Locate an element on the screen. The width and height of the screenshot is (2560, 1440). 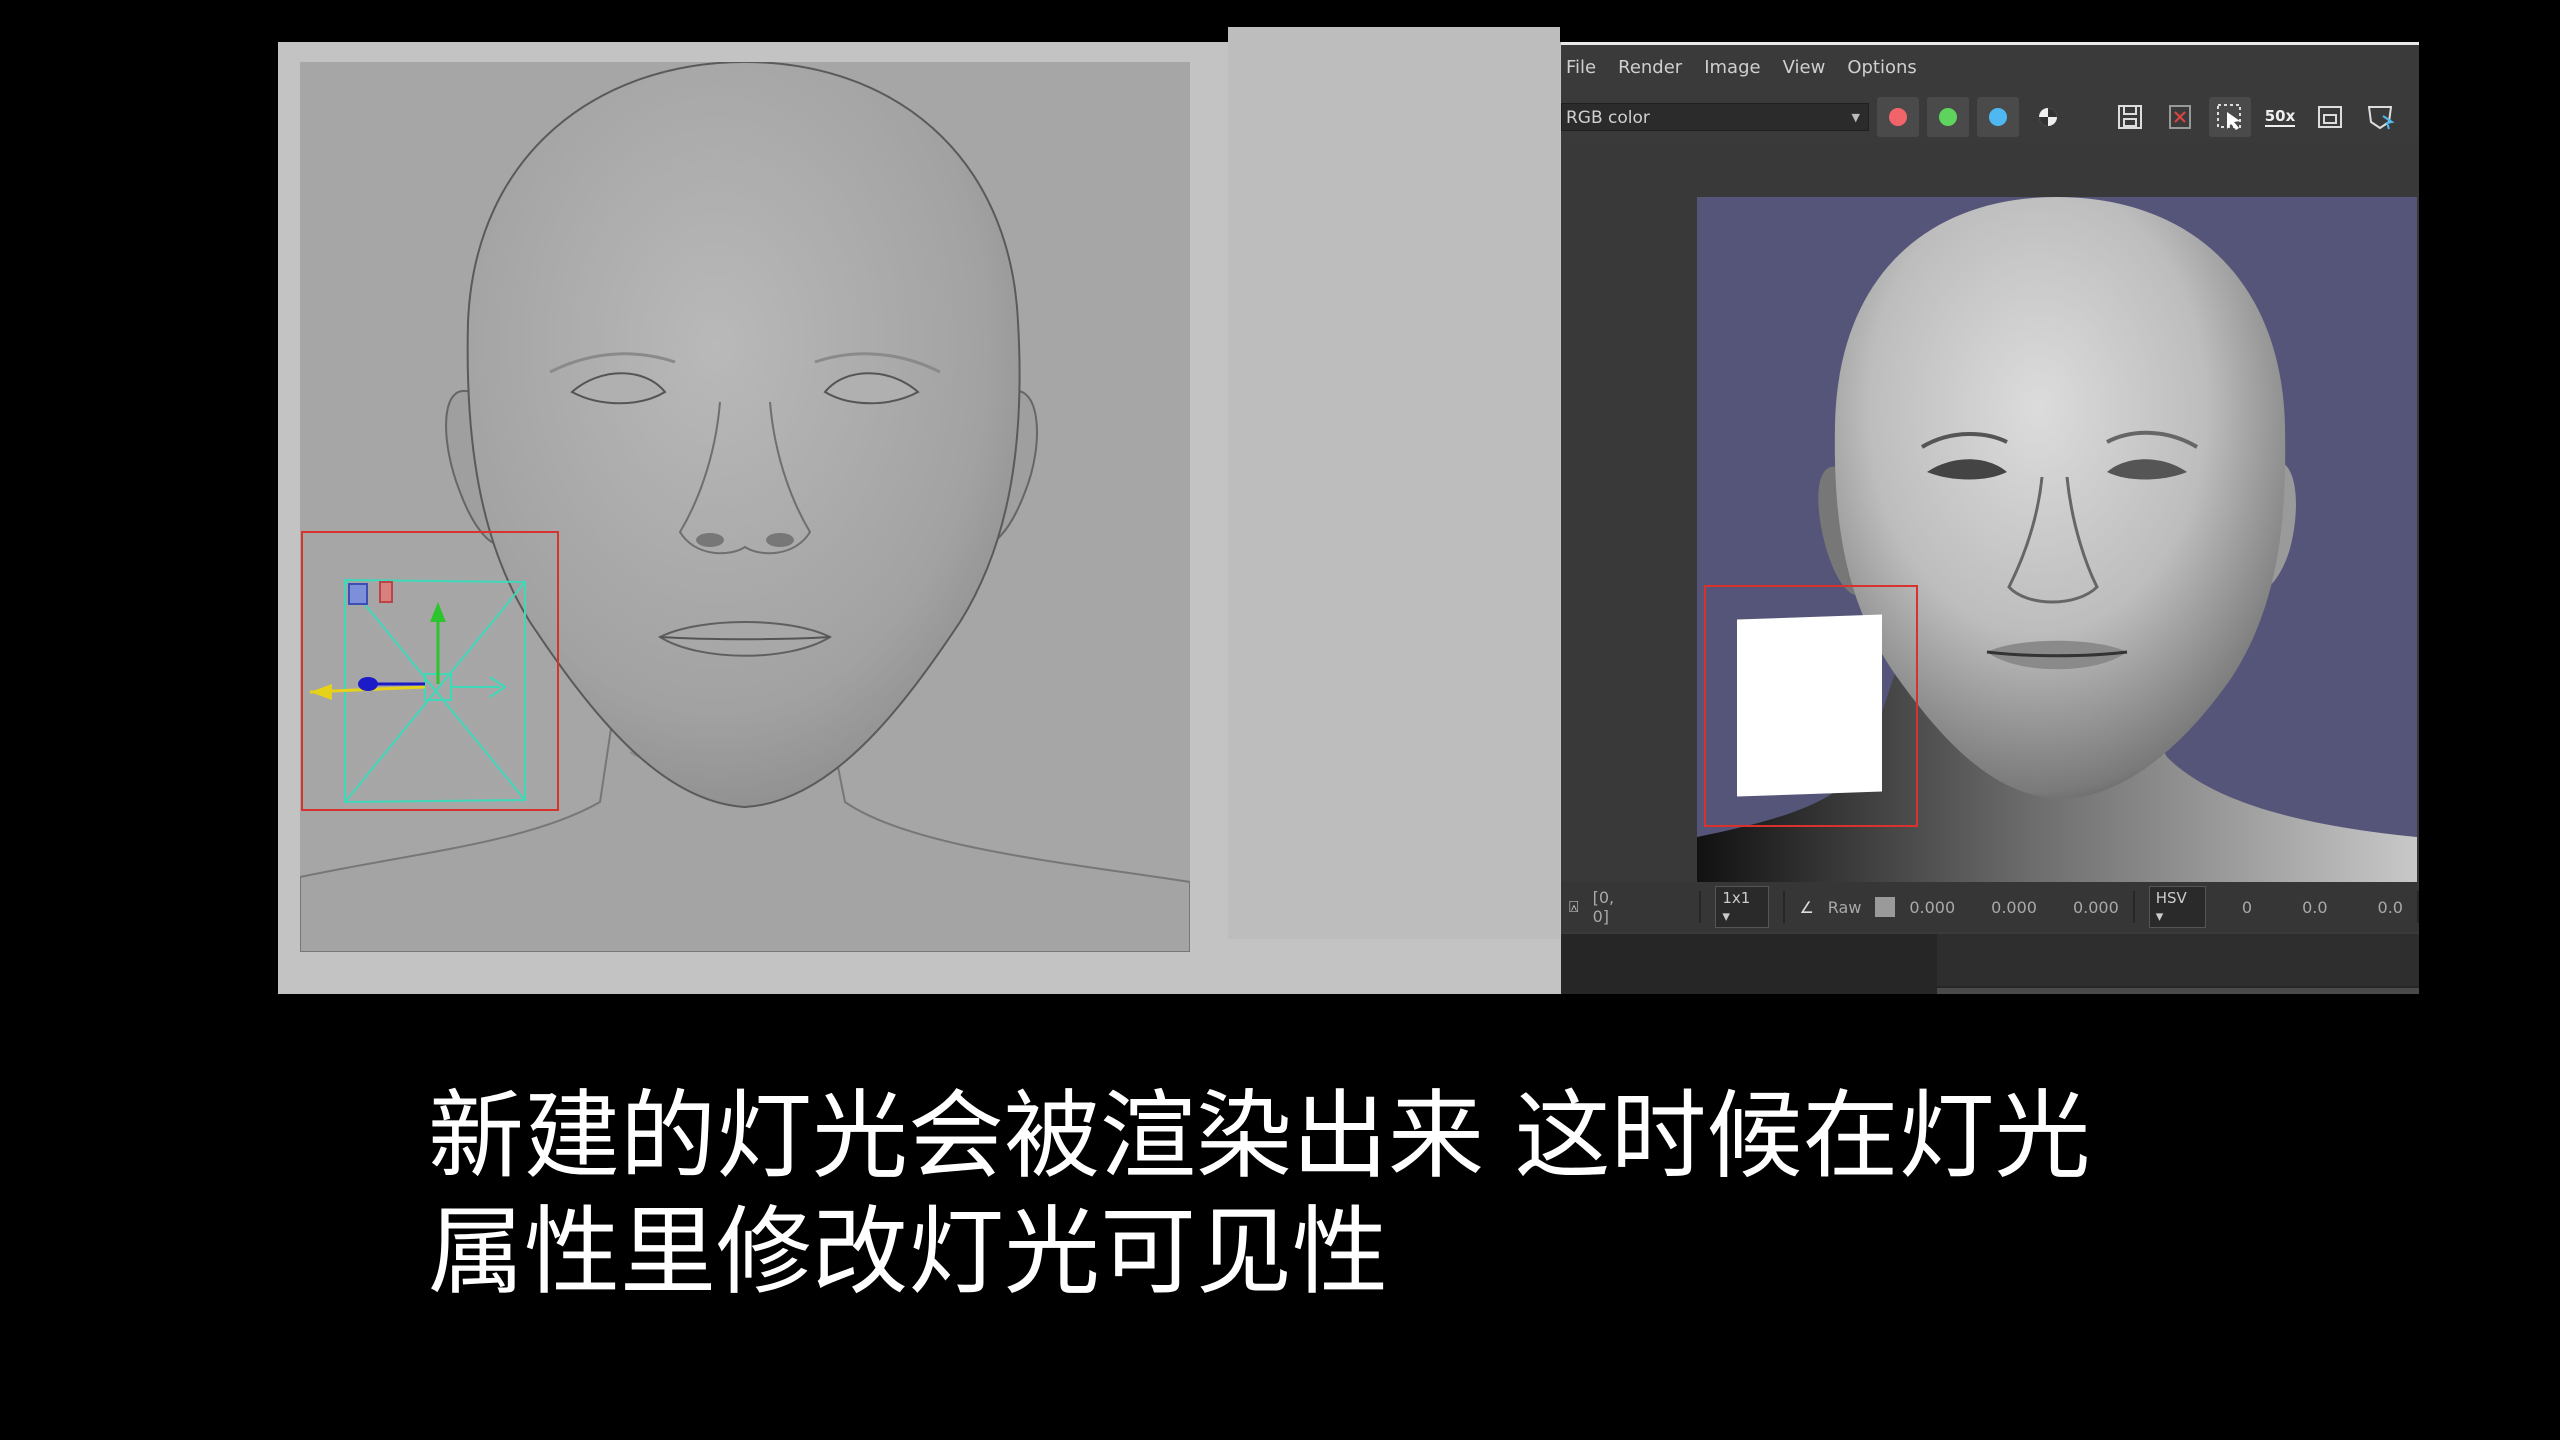
green-channel-icon is located at coordinates (1948, 117).